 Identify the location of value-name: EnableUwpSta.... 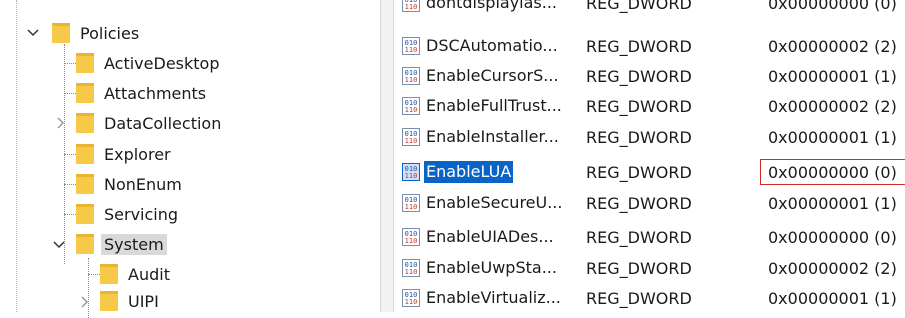
(491, 267).